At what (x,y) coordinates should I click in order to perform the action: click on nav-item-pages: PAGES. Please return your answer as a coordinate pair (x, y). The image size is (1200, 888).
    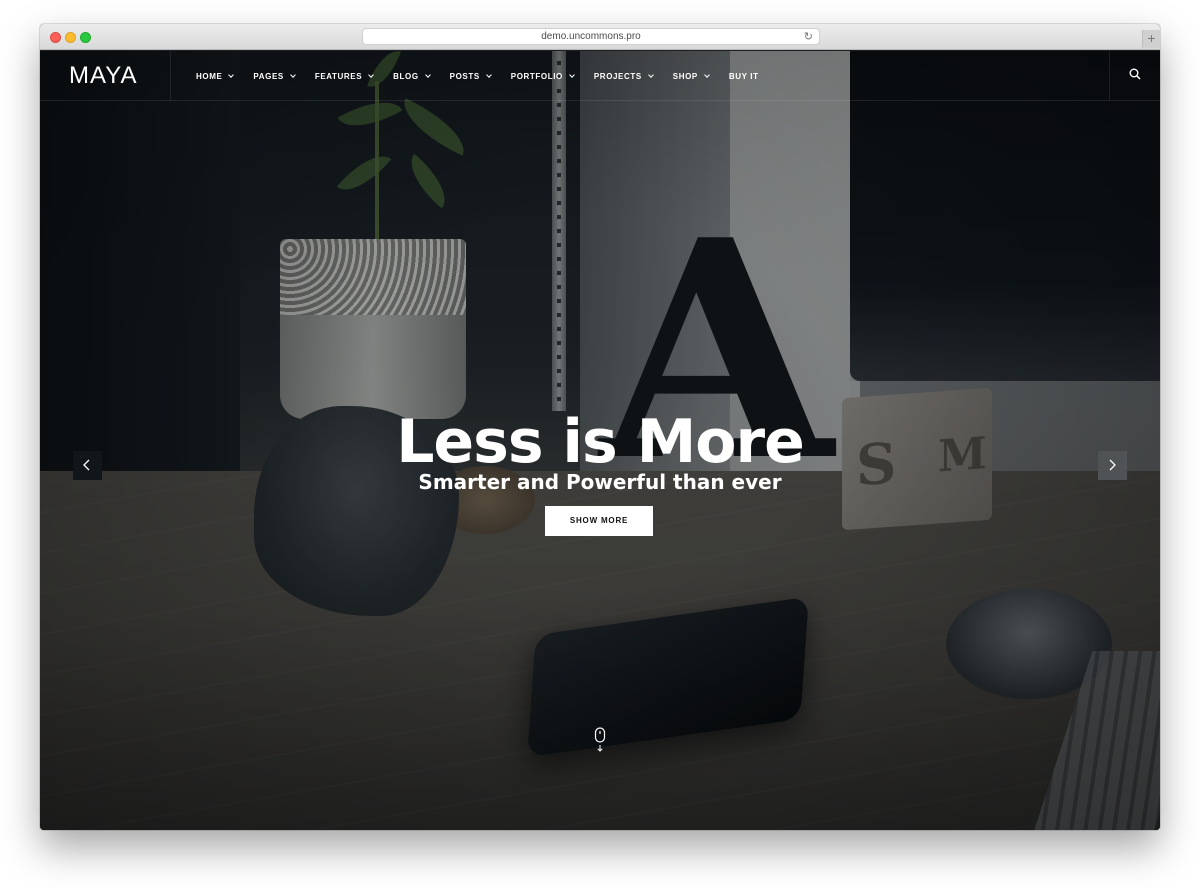
    Looking at the image, I should click on (274, 76).